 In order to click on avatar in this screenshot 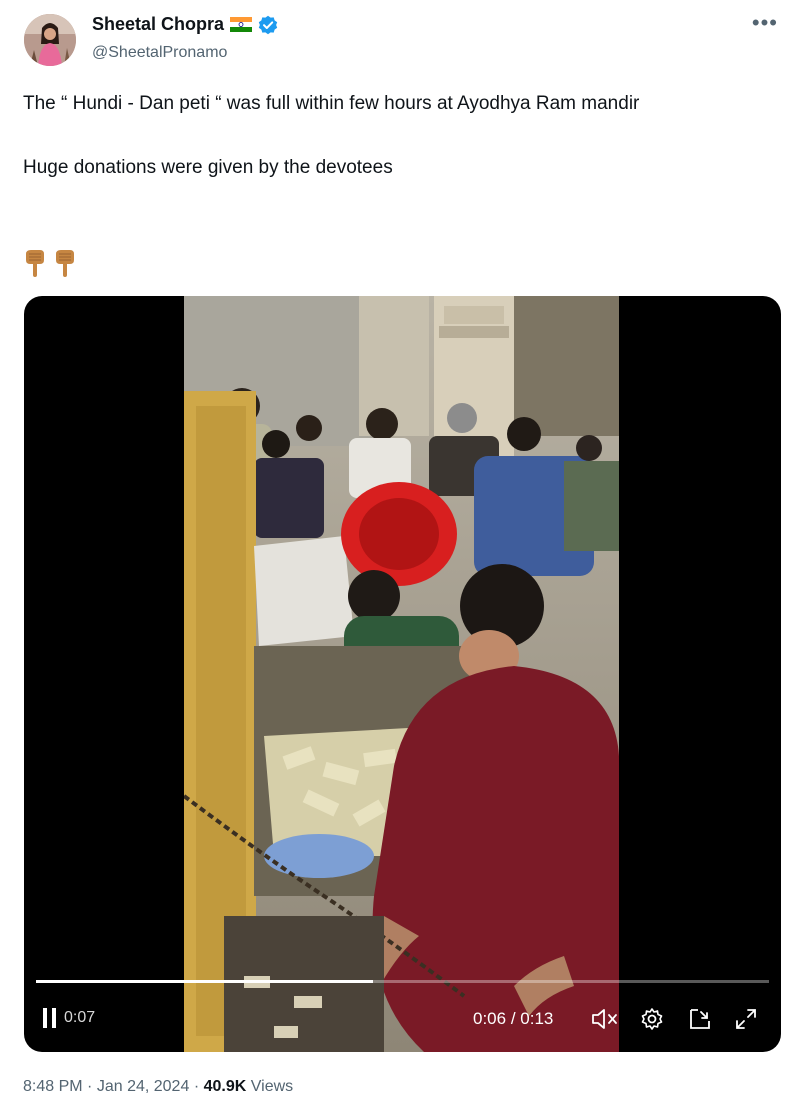, I will do `click(50, 40)`.